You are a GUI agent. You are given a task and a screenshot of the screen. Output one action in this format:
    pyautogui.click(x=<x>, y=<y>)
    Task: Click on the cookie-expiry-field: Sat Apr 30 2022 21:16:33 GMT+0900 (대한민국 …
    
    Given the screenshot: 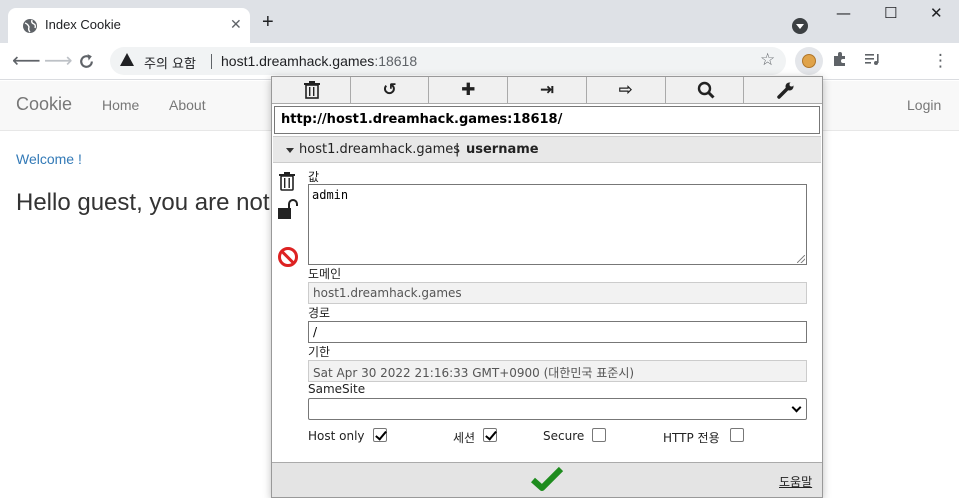 What is the action you would take?
    pyautogui.click(x=557, y=371)
    